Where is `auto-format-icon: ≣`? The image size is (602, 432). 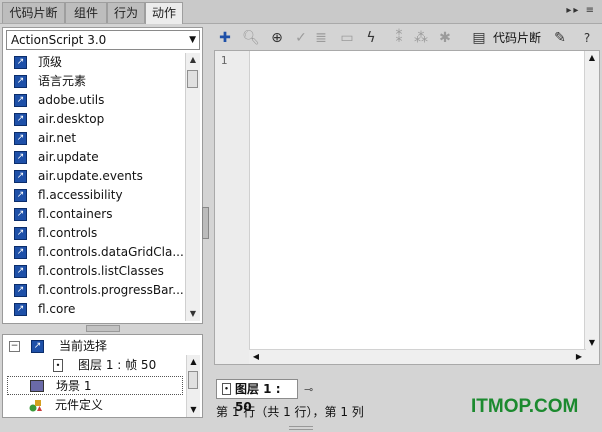 auto-format-icon: ≣ is located at coordinates (321, 38).